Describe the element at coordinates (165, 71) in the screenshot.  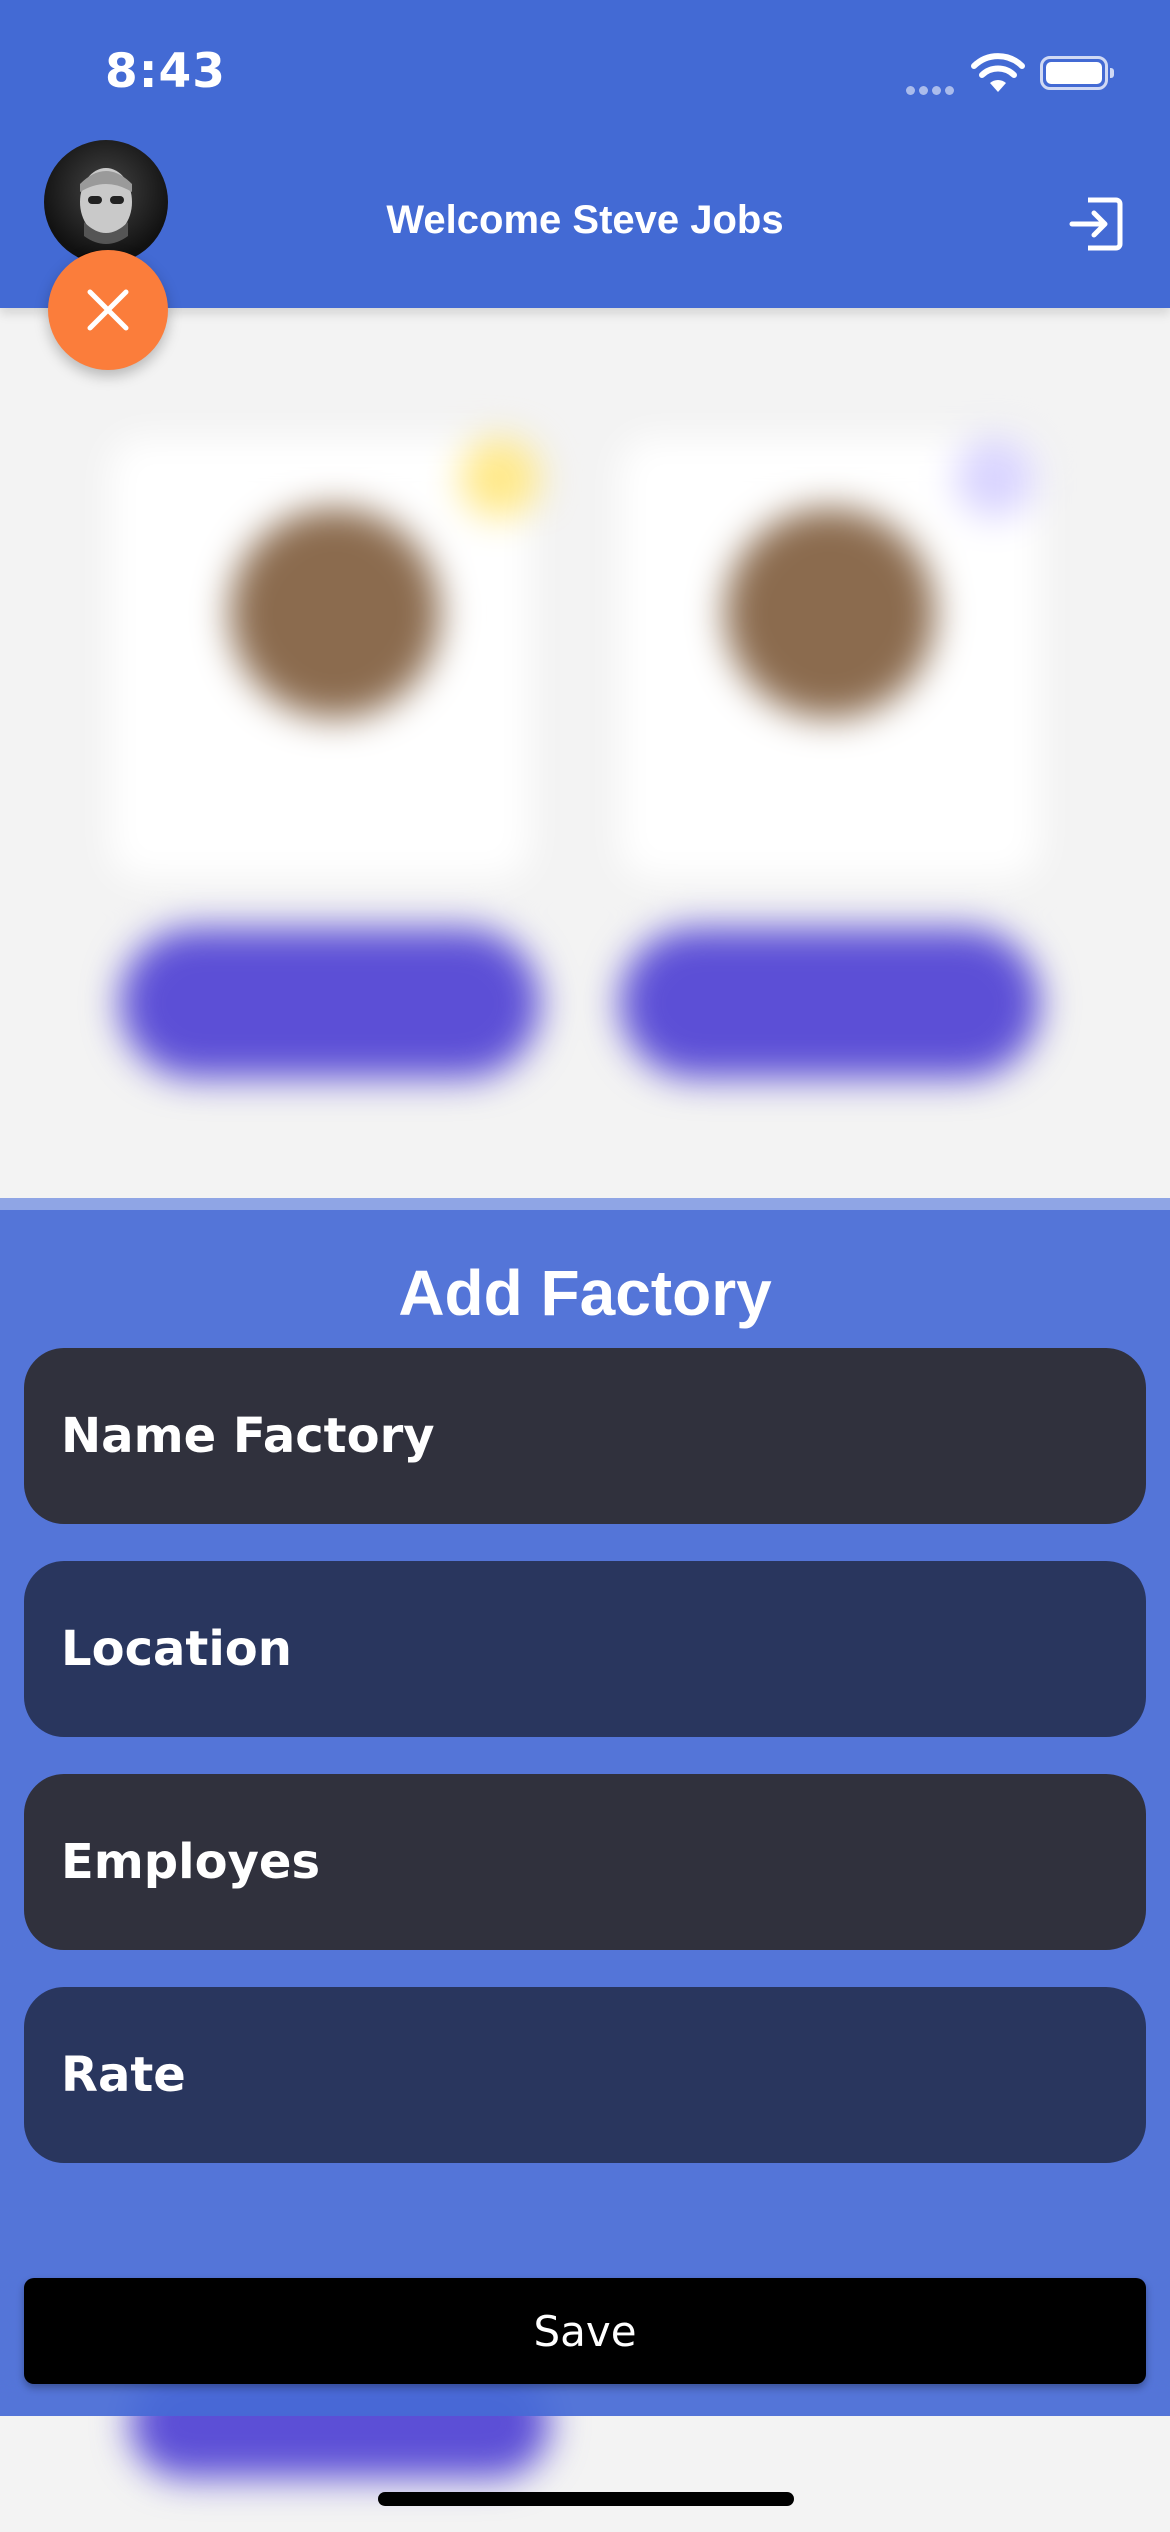
I see `status-time: 8:43` at that location.